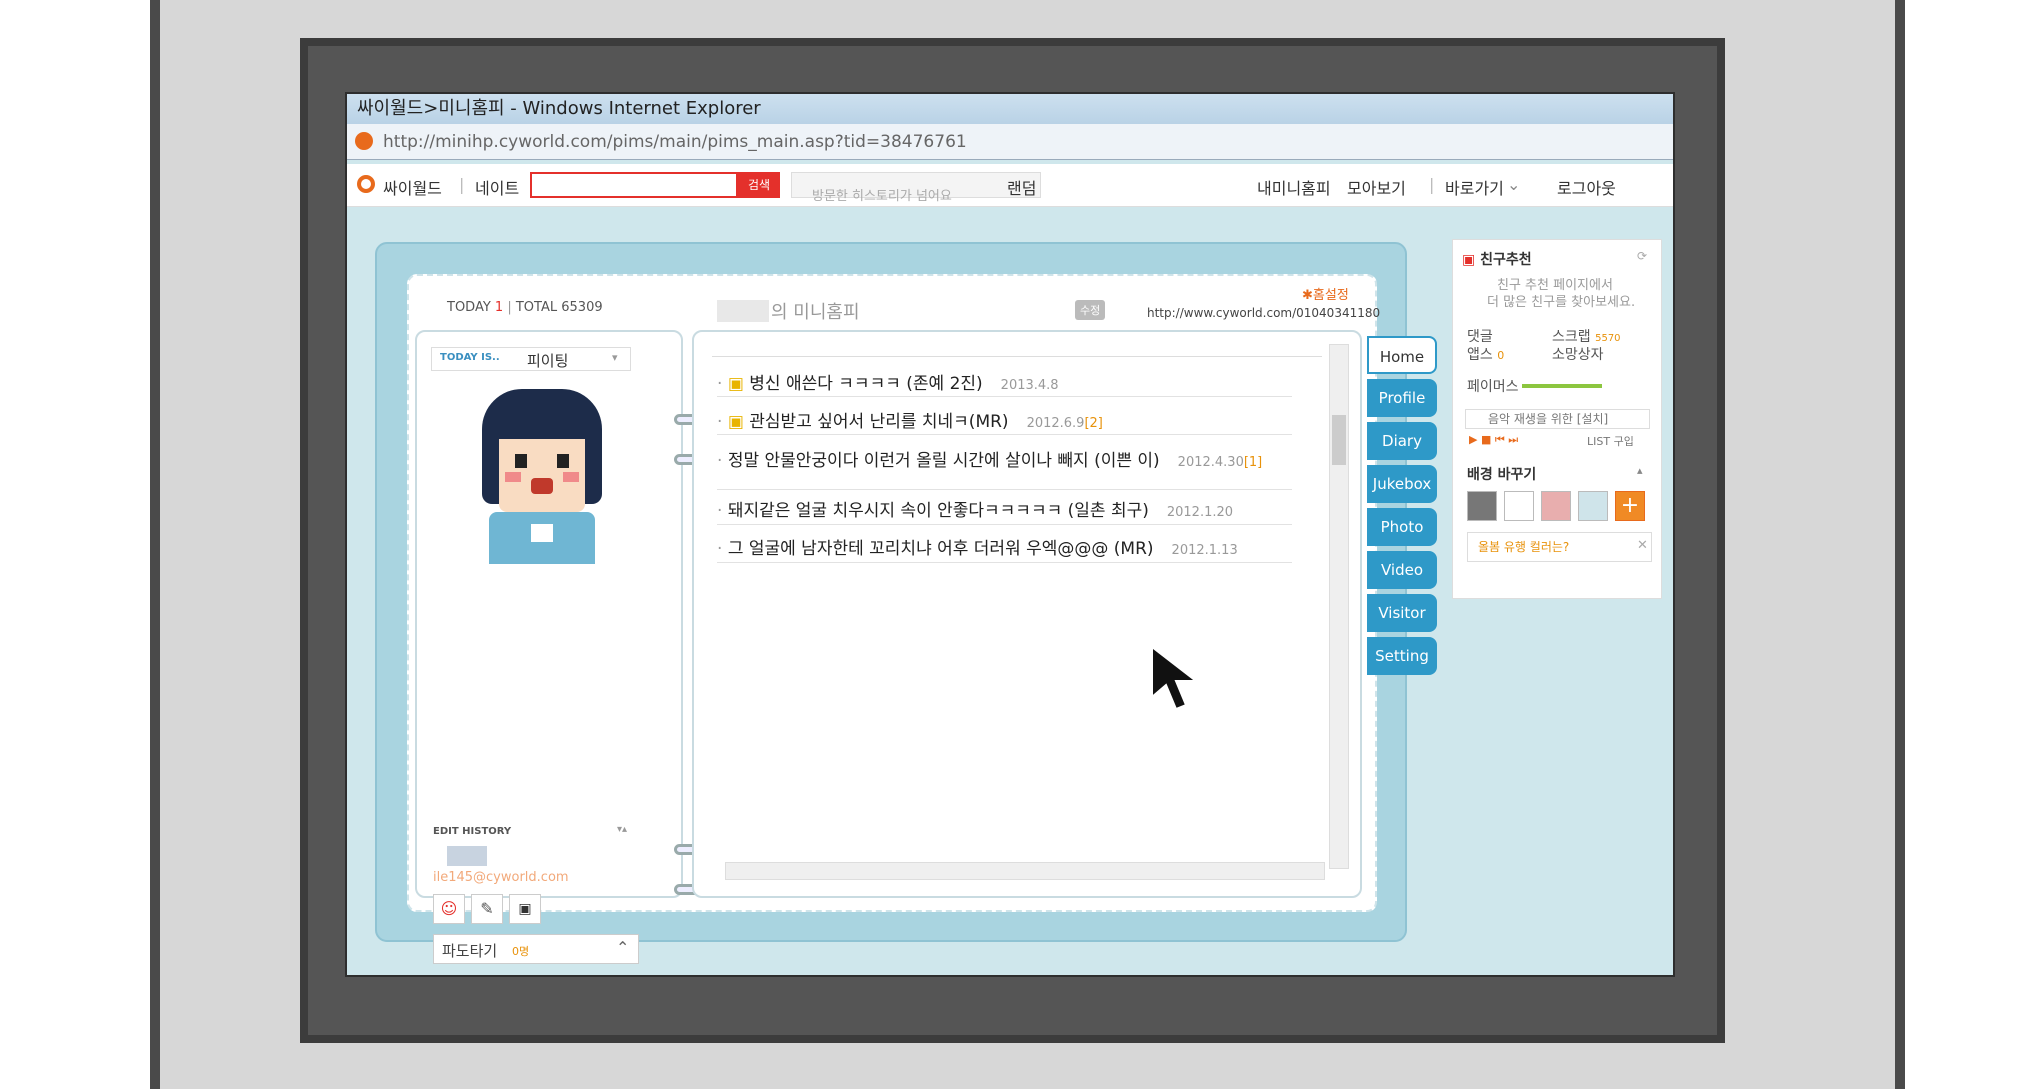 The image size is (2021, 1089). I want to click on list-item: · ▣ 관심받고 싶어서 난리를 치네ㅋ(MR) 2012.6.9[2], so click(910, 419).